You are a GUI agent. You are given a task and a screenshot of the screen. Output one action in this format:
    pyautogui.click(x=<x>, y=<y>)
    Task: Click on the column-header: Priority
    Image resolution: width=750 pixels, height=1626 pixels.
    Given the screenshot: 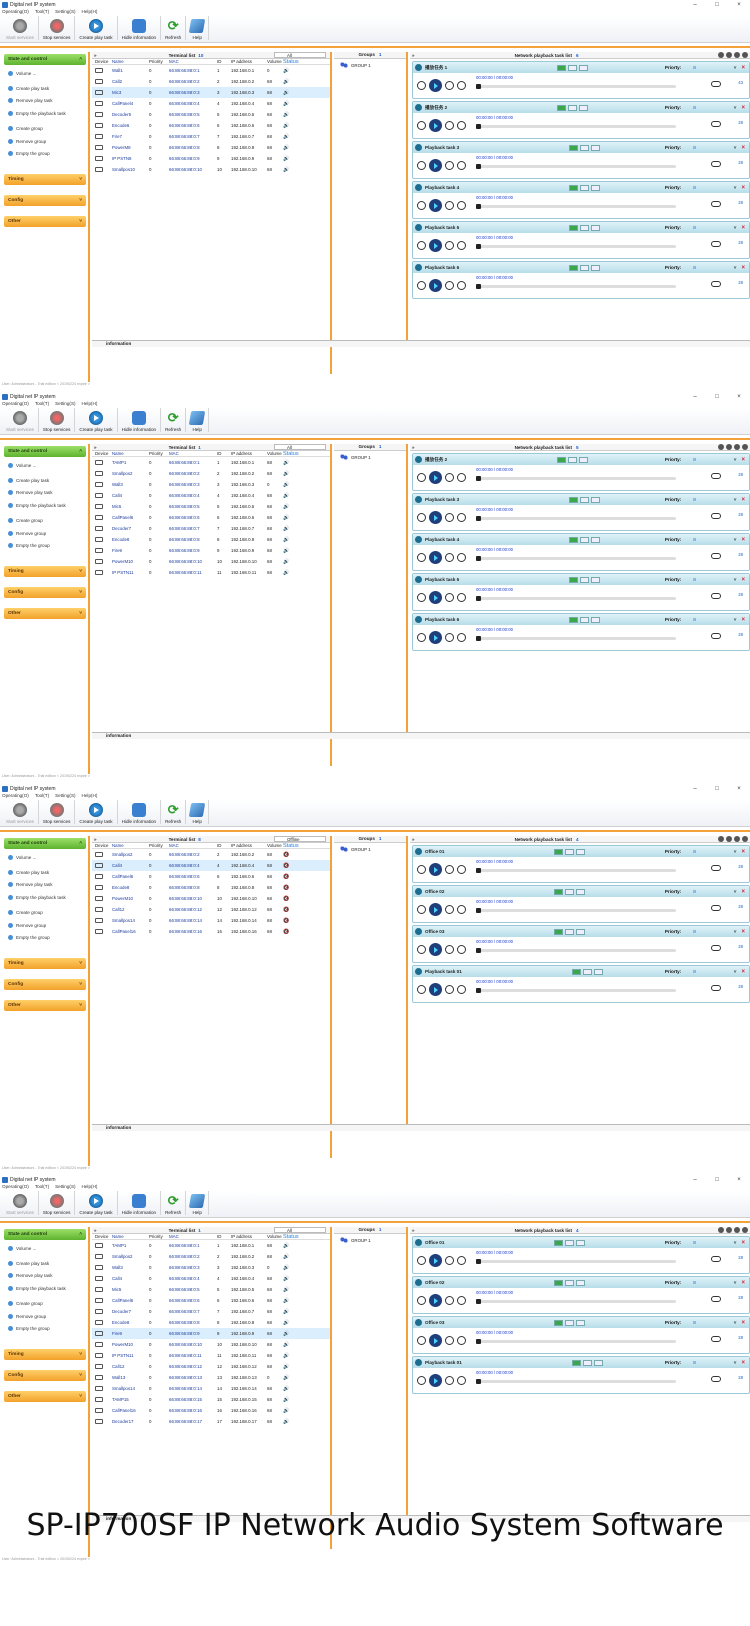 What is the action you would take?
    pyautogui.click(x=159, y=61)
    